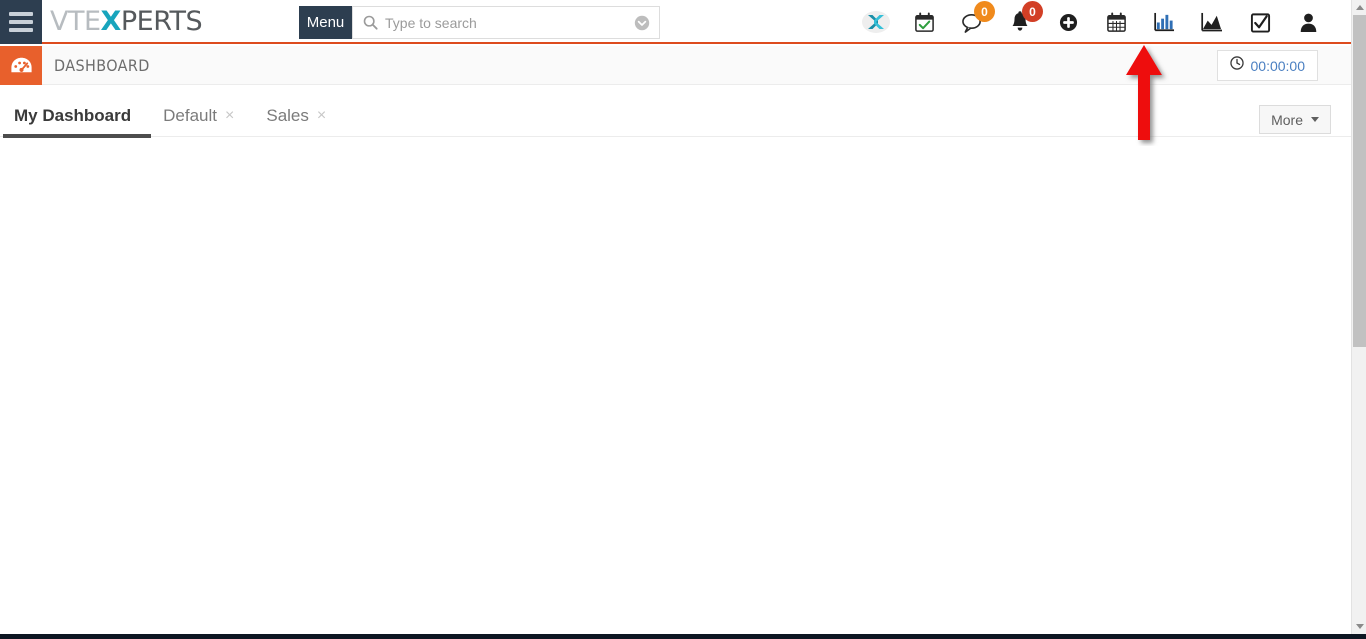 The width and height of the screenshot is (1366, 639). What do you see at coordinates (21, 65) in the screenshot?
I see `dashboard-gauge-icon` at bounding box center [21, 65].